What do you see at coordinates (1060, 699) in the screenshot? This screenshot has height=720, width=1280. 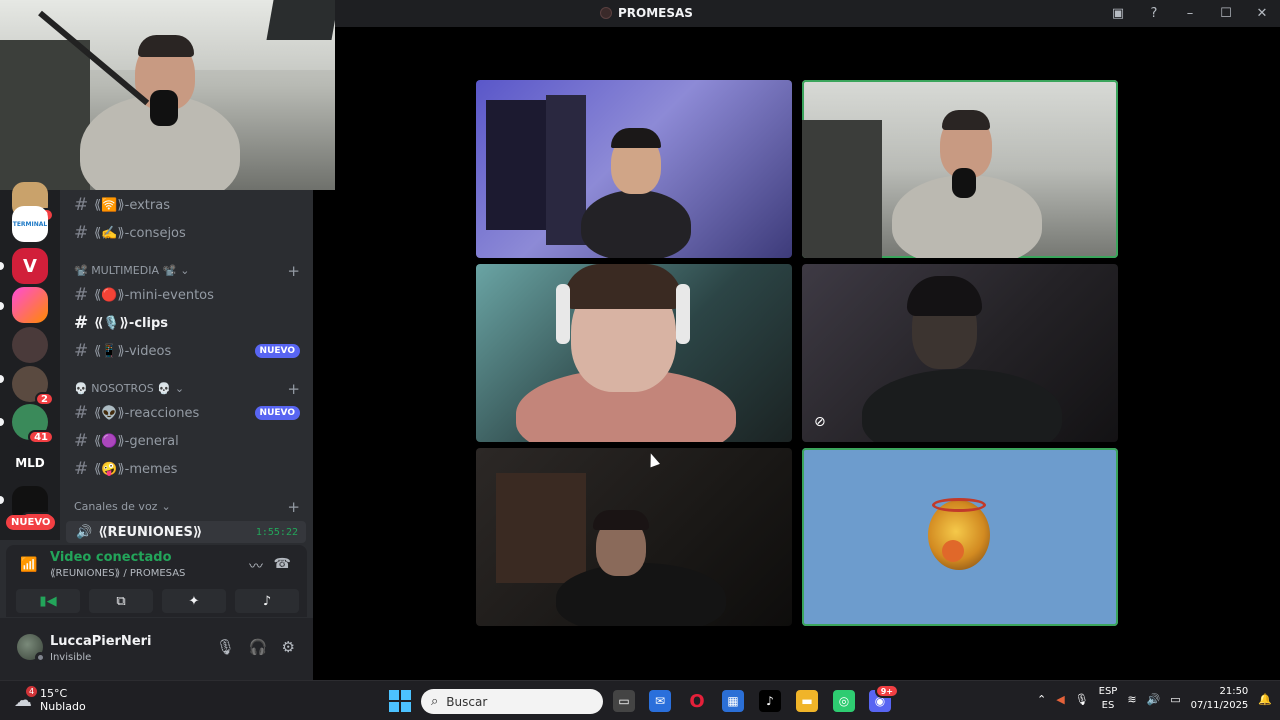 I see `tray-app-icon: ◀` at bounding box center [1060, 699].